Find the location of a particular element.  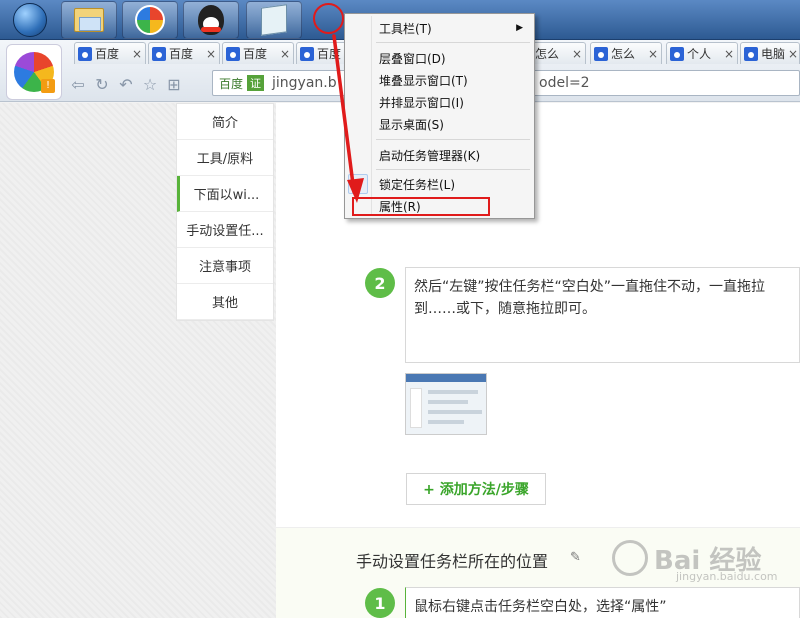

notepad-icon is located at coordinates (274, 20).